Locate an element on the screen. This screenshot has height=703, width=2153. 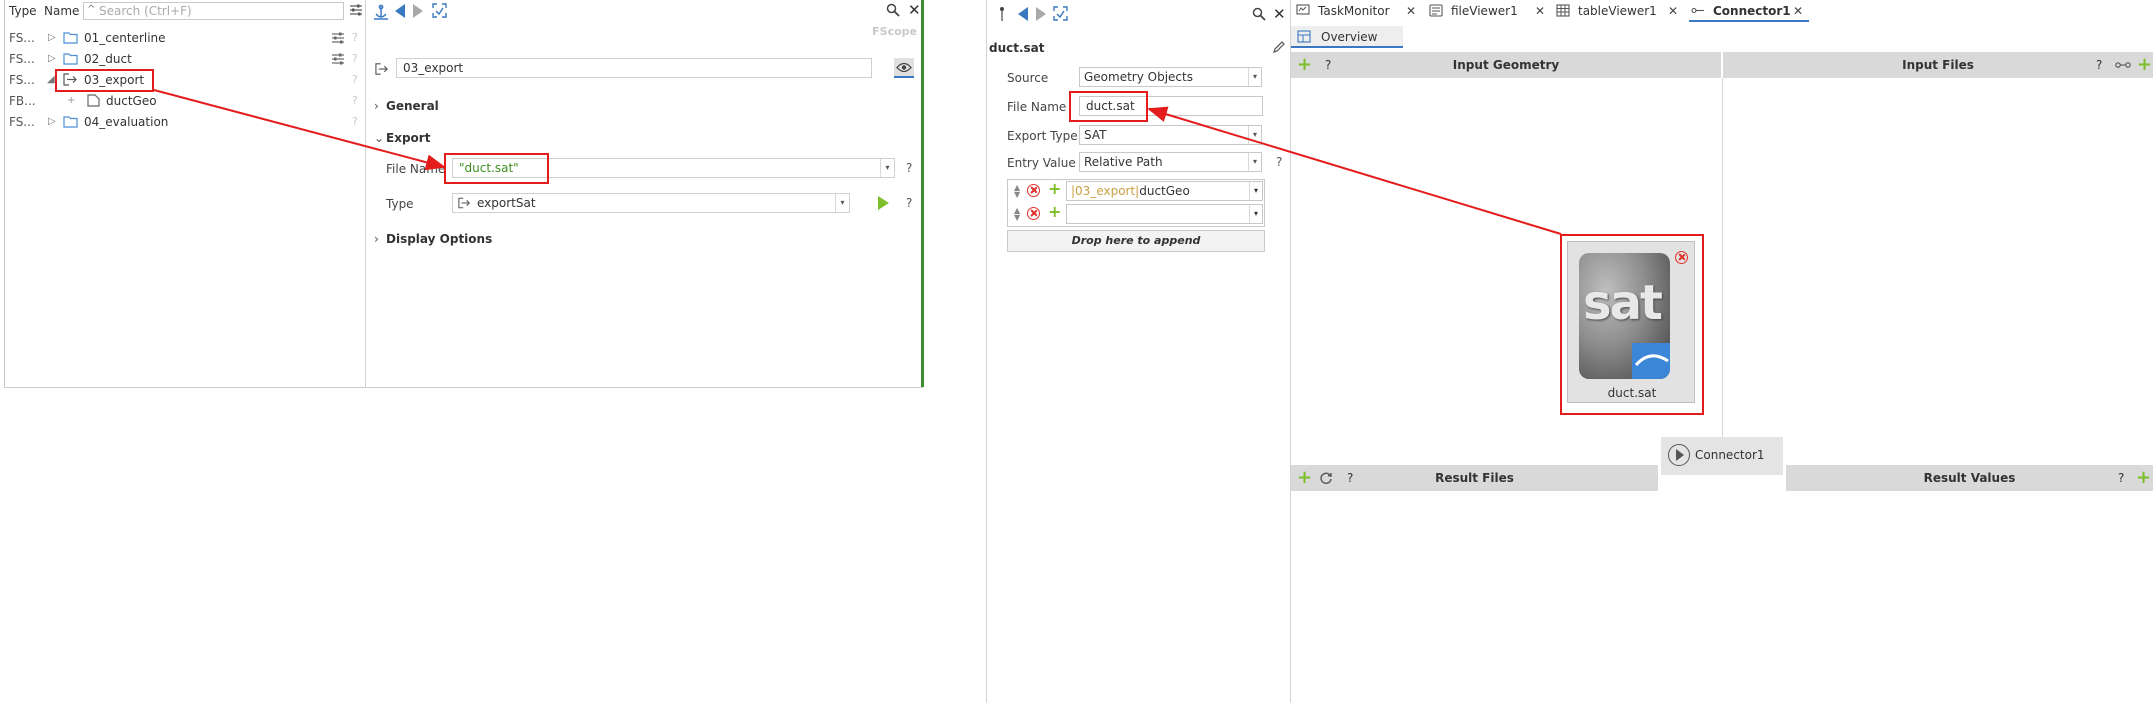
type-value: exportSat is located at coordinates (506, 203).